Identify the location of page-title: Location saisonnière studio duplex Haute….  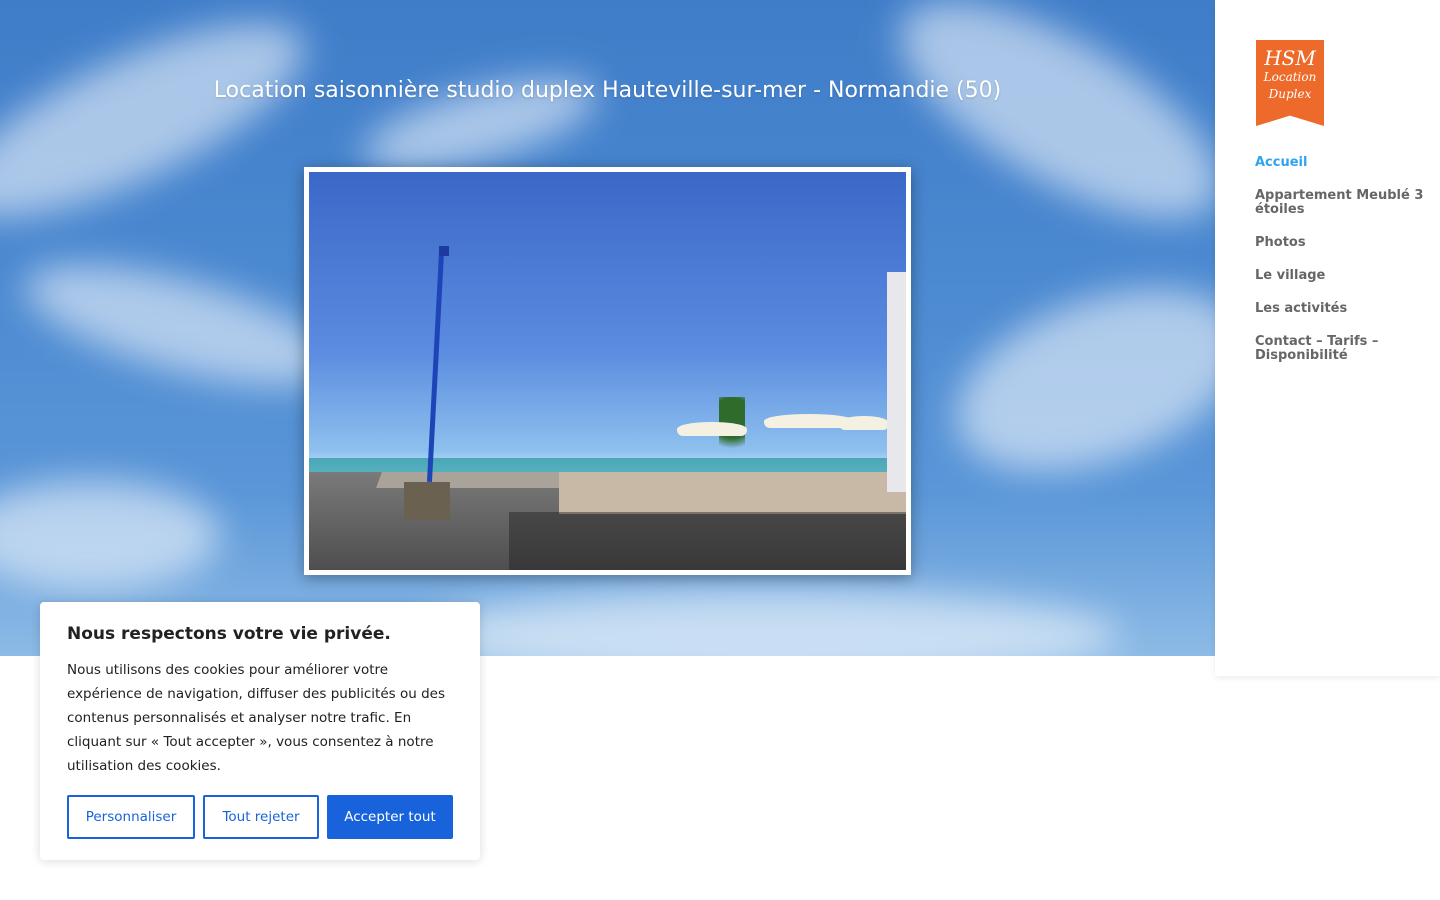
(607, 90).